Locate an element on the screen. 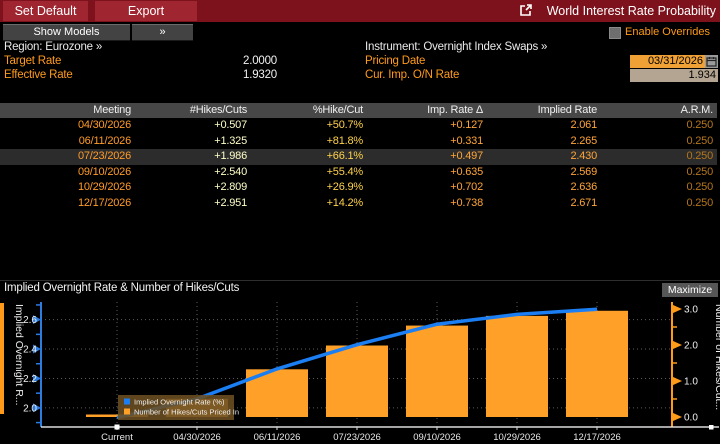 The height and width of the screenshot is (444, 720). table-row: 10/29/2026 +2.809 +26.9% +0.702 2.636 0.250 is located at coordinates (358, 188).